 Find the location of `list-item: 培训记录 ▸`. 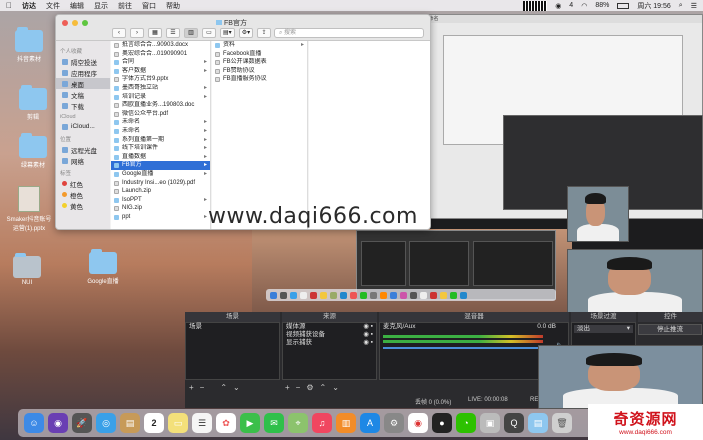

list-item: 培训记录 ▸ is located at coordinates (160, 97).